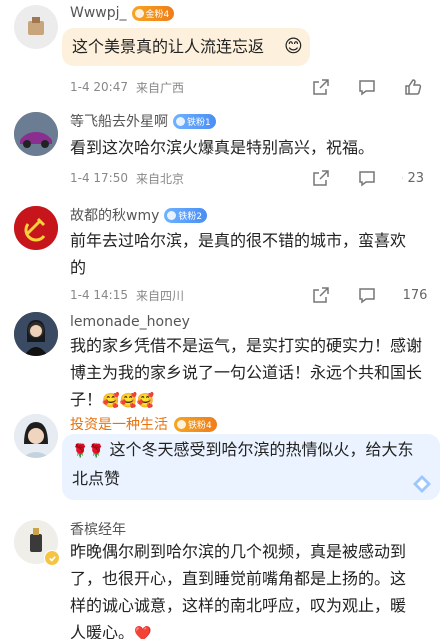  I want to click on username: Wwwpj_, so click(98, 13).